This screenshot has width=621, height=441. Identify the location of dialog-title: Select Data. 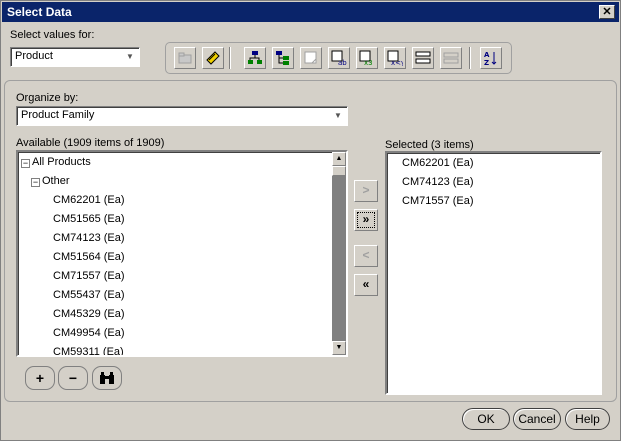
(39, 12).